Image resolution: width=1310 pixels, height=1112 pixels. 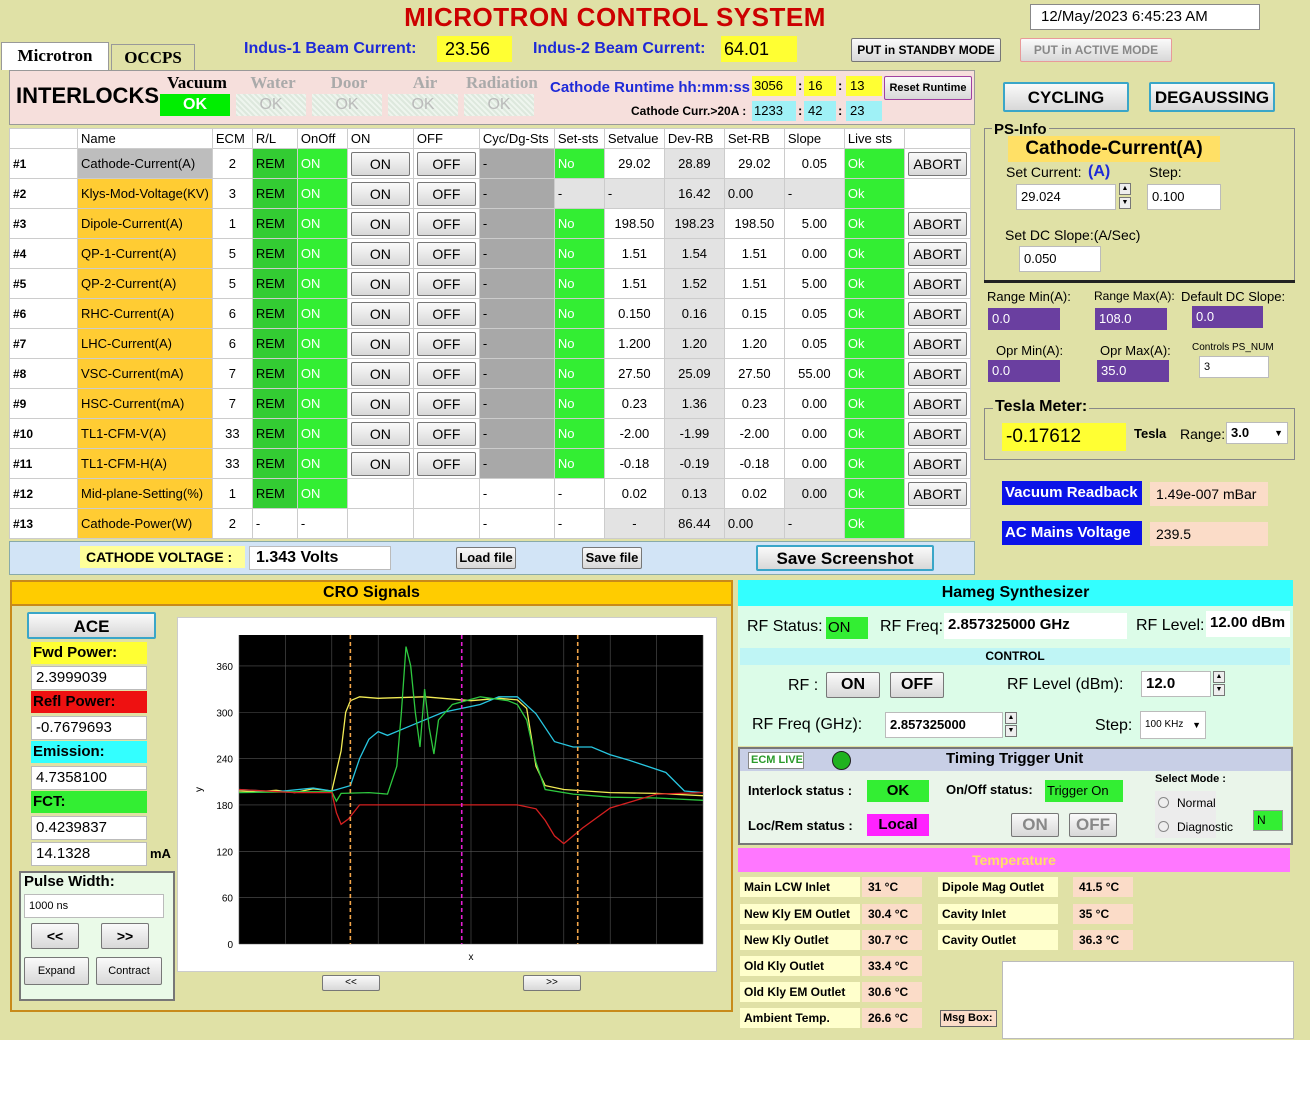 What do you see at coordinates (145, 283) in the screenshot?
I see `ps-name-cell: QP-2-Current(A)` at bounding box center [145, 283].